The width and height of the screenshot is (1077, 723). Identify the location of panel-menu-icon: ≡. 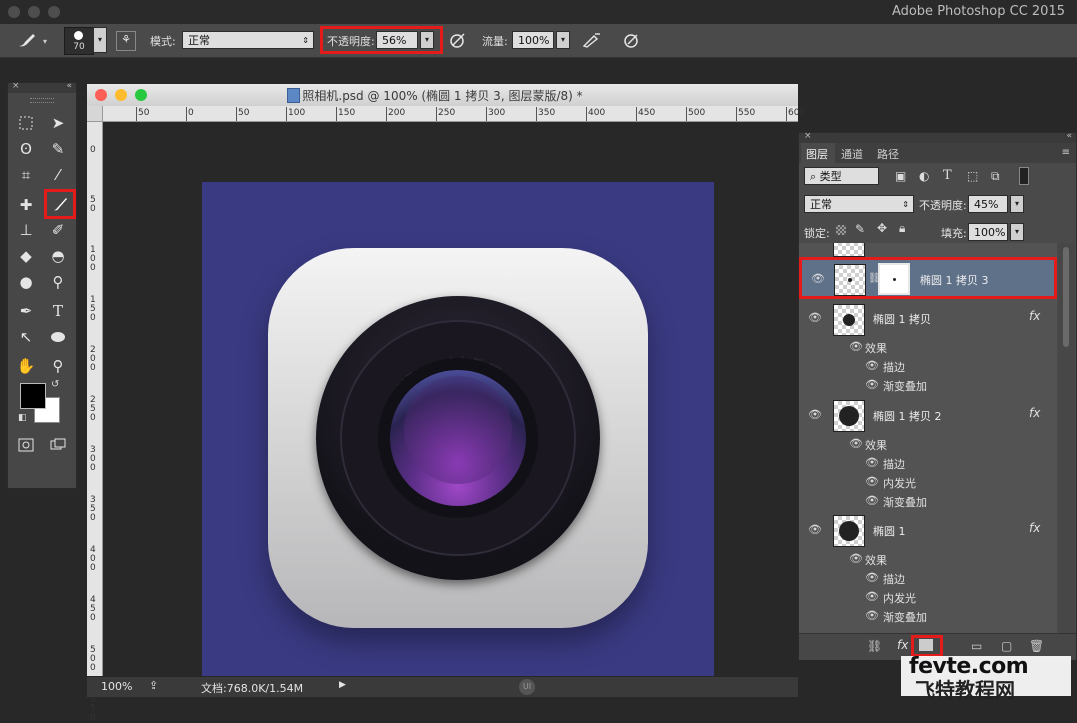
(1066, 152).